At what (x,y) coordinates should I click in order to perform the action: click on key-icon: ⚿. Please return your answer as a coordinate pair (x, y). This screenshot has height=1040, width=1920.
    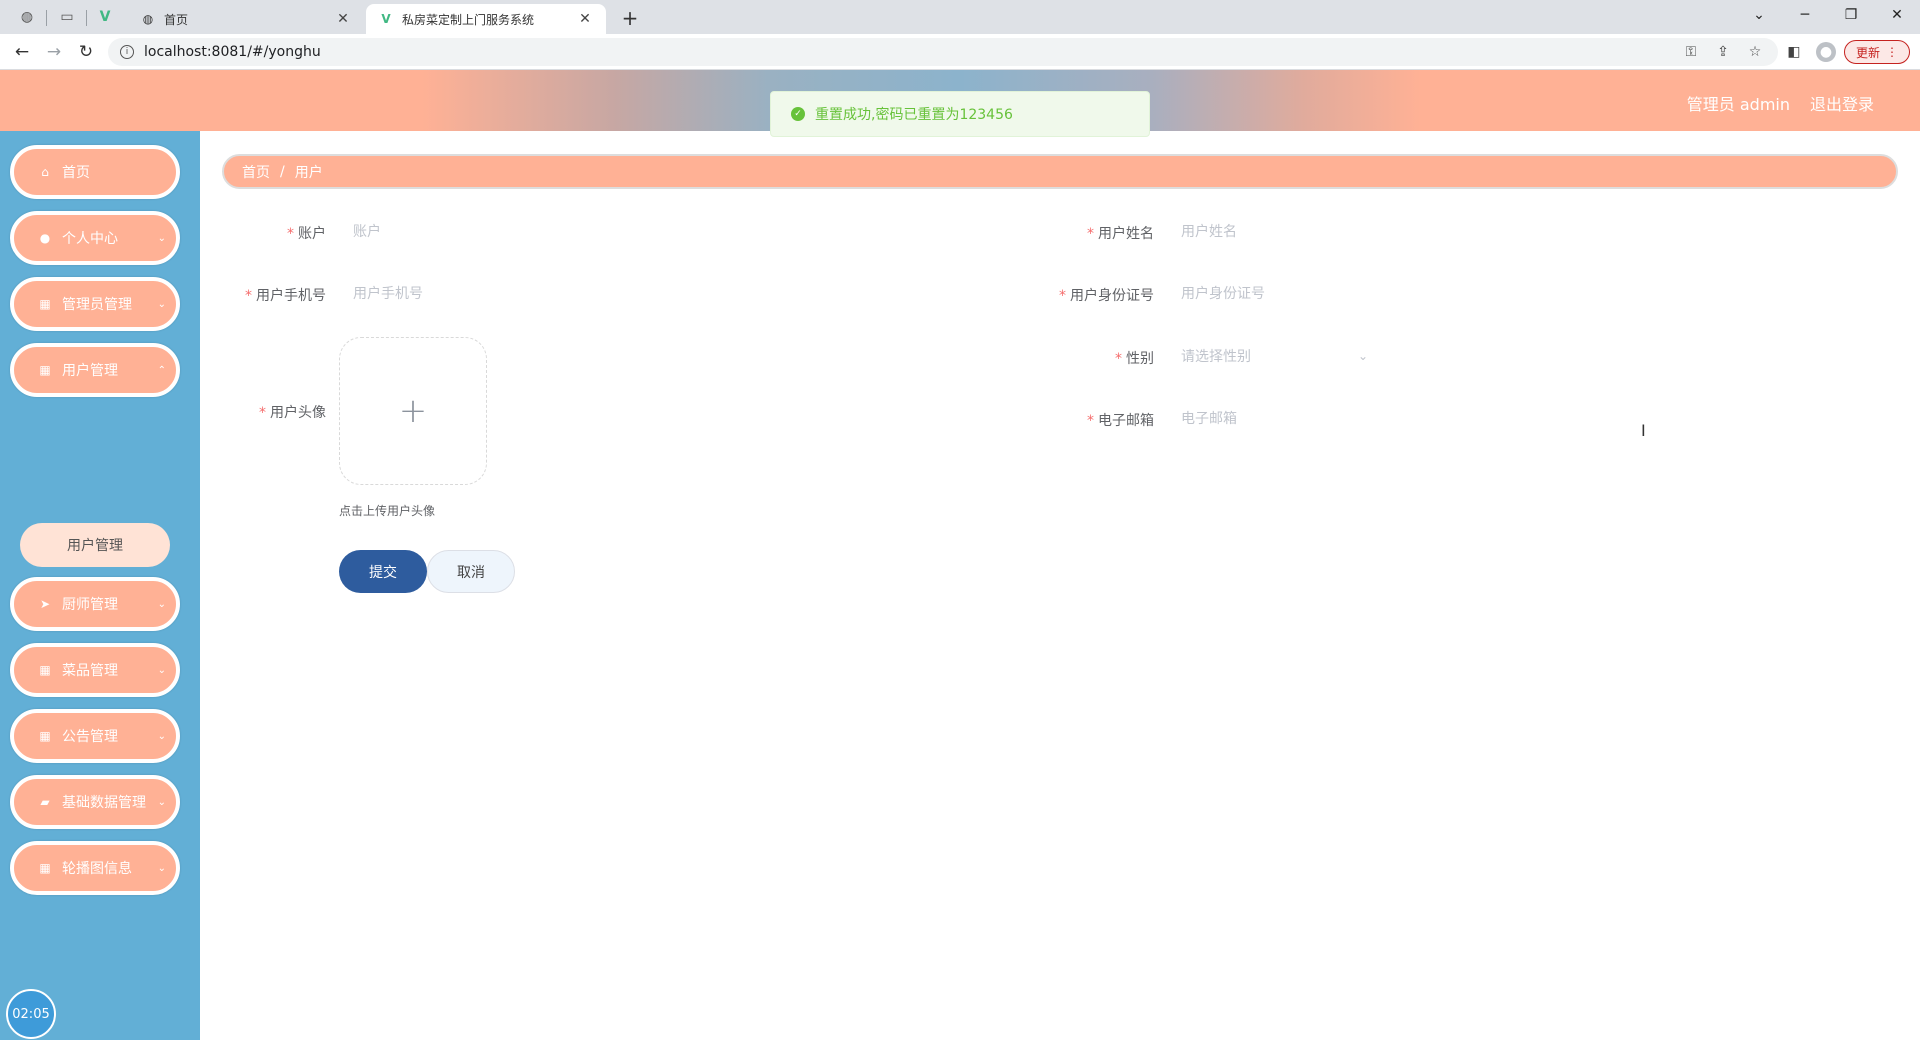
    Looking at the image, I should click on (1691, 52).